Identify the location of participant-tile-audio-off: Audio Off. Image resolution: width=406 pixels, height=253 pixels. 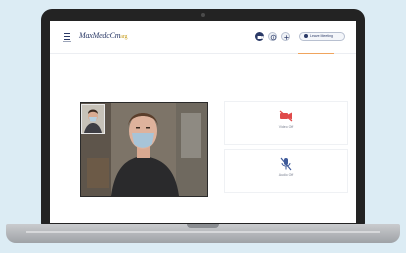
(286, 171).